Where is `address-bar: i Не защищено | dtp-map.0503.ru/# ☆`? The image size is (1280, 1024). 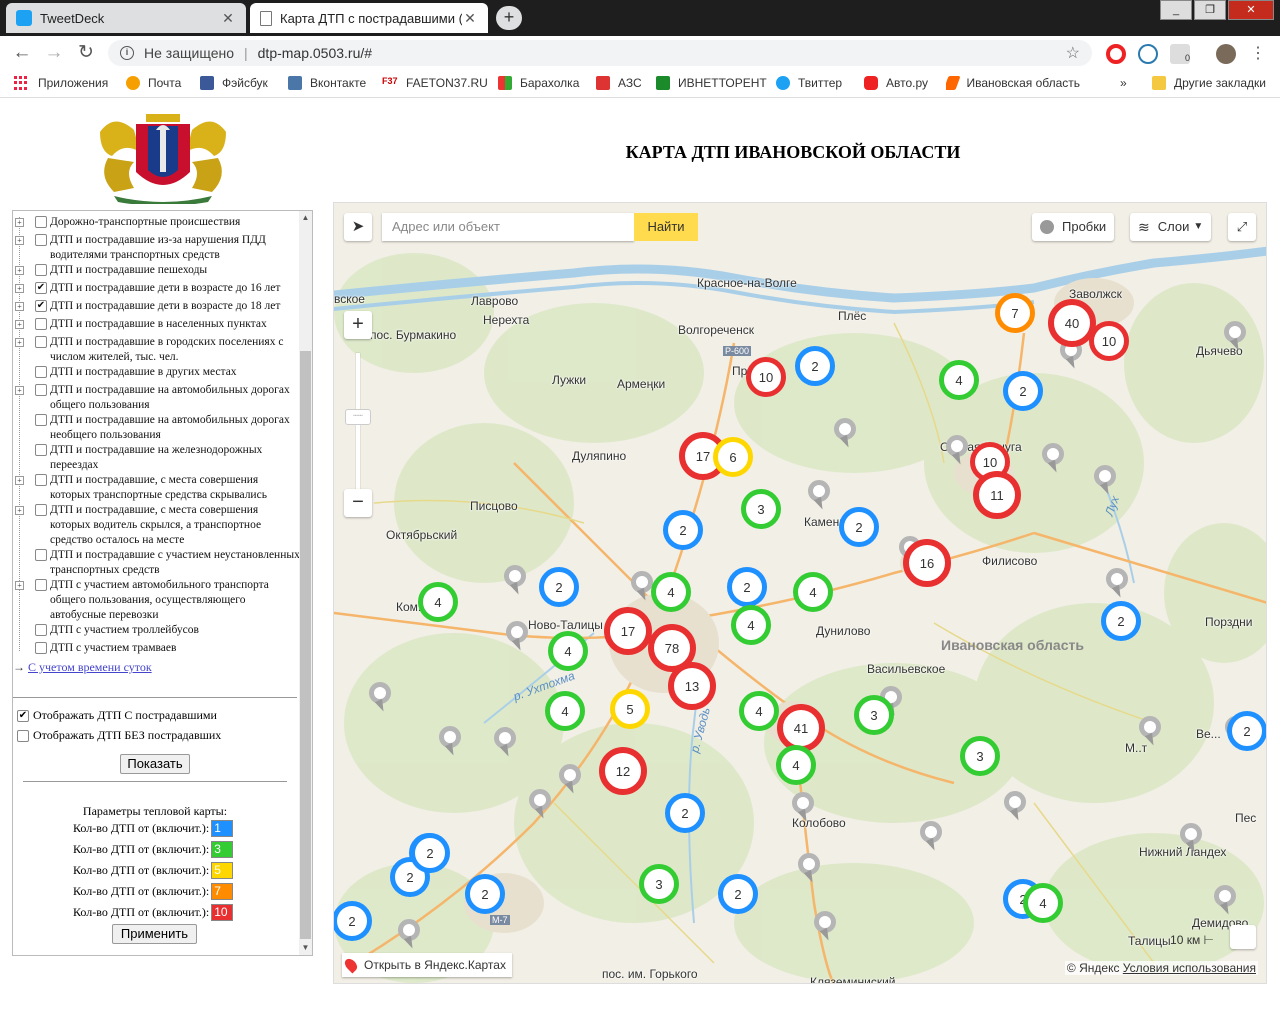
address-bar: i Не защищено | dtp-map.0503.ru/# ☆ is located at coordinates (600, 53).